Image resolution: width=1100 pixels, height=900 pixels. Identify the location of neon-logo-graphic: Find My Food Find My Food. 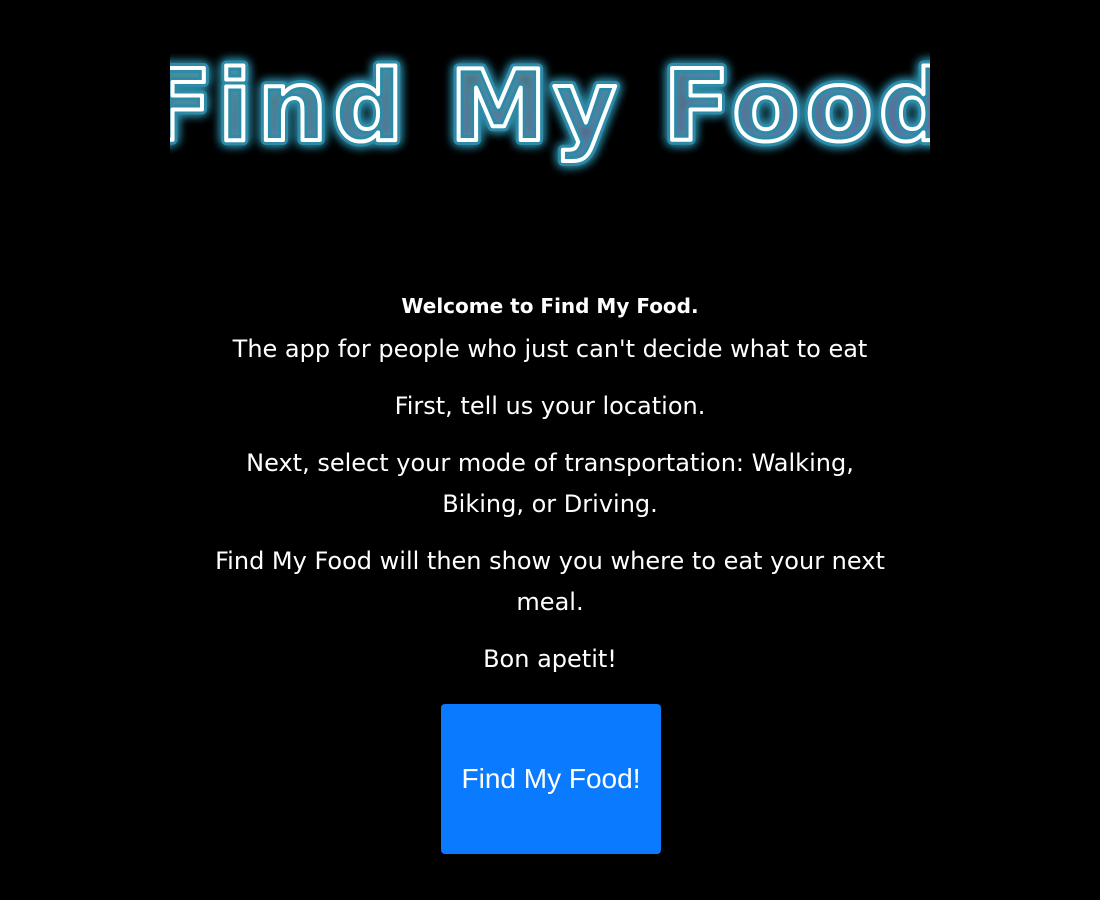
(550, 107).